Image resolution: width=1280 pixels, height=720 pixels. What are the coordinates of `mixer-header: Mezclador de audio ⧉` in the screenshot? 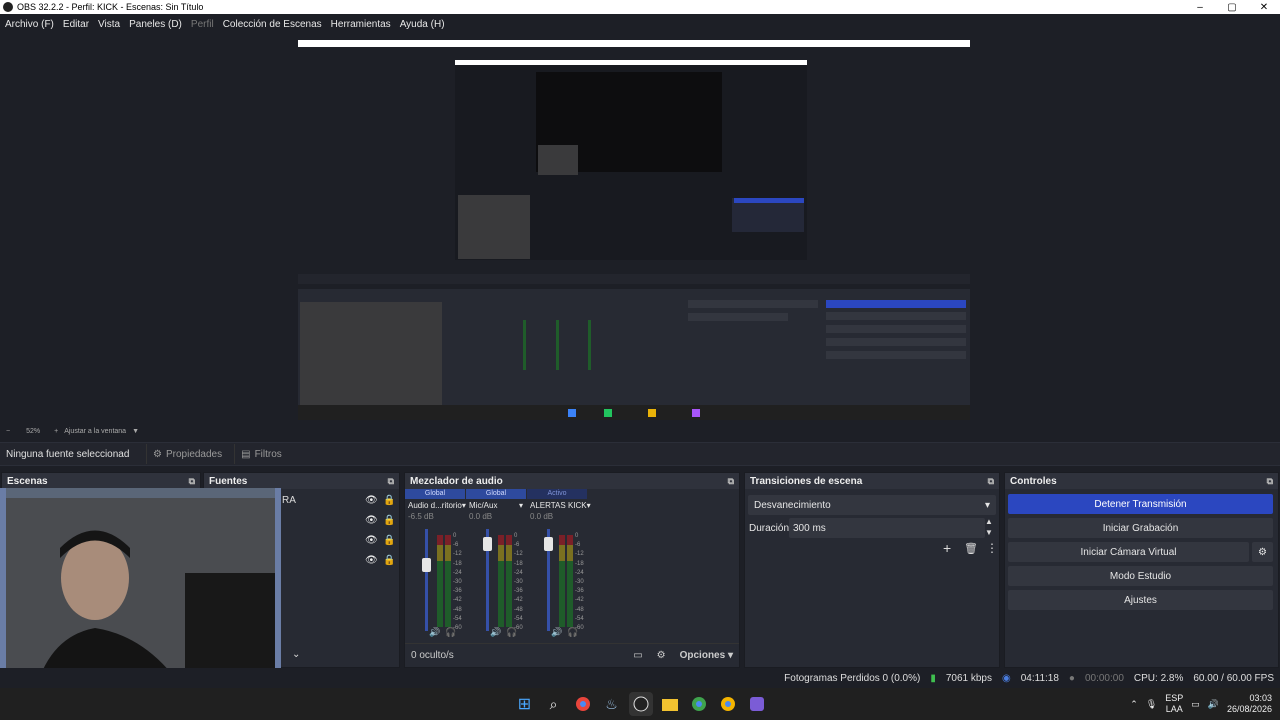 It's located at (572, 481).